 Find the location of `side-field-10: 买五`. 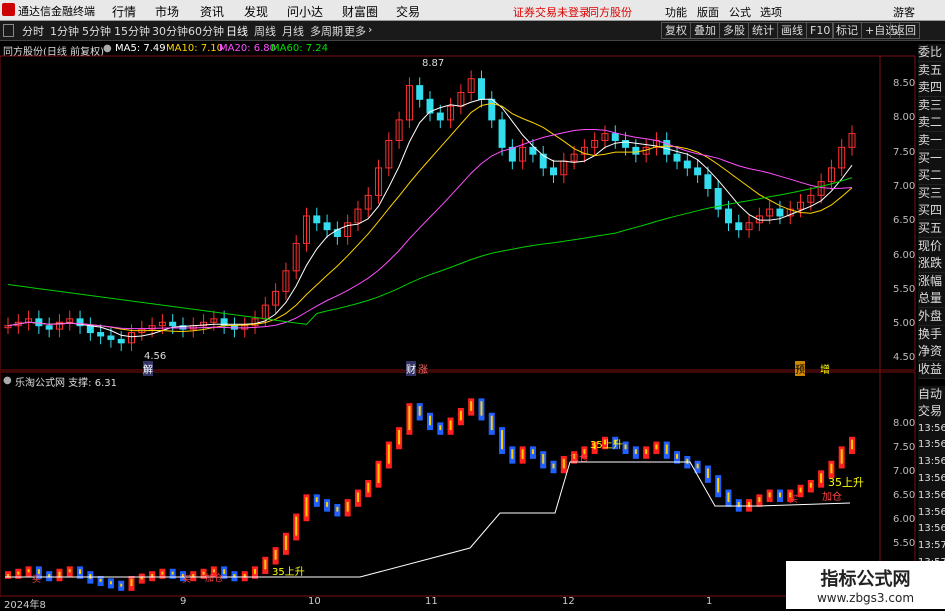

side-field-10: 买五 is located at coordinates (931, 229).